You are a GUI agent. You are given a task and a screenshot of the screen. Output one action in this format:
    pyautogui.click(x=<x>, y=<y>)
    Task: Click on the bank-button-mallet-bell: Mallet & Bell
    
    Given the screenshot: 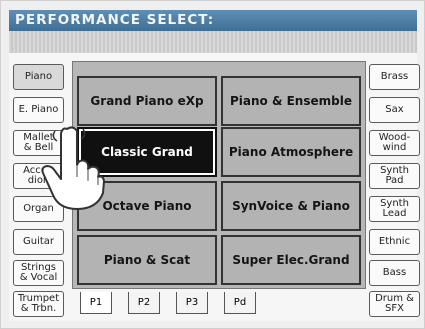 What is the action you would take?
    pyautogui.click(x=38, y=143)
    